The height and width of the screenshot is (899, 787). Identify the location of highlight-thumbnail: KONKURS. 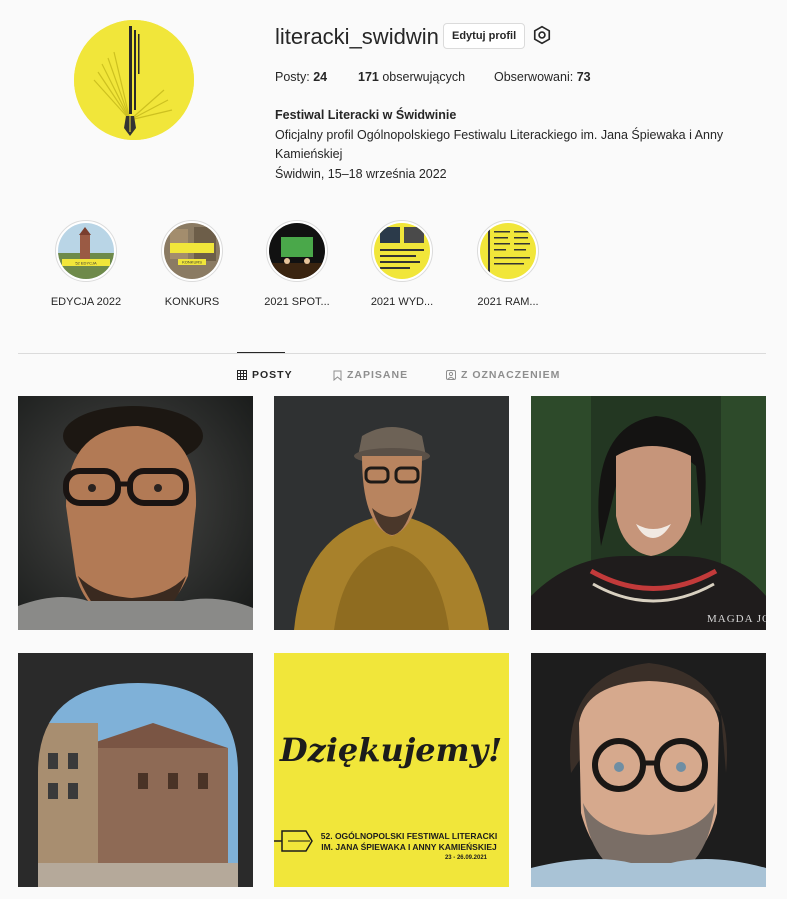
(192, 251).